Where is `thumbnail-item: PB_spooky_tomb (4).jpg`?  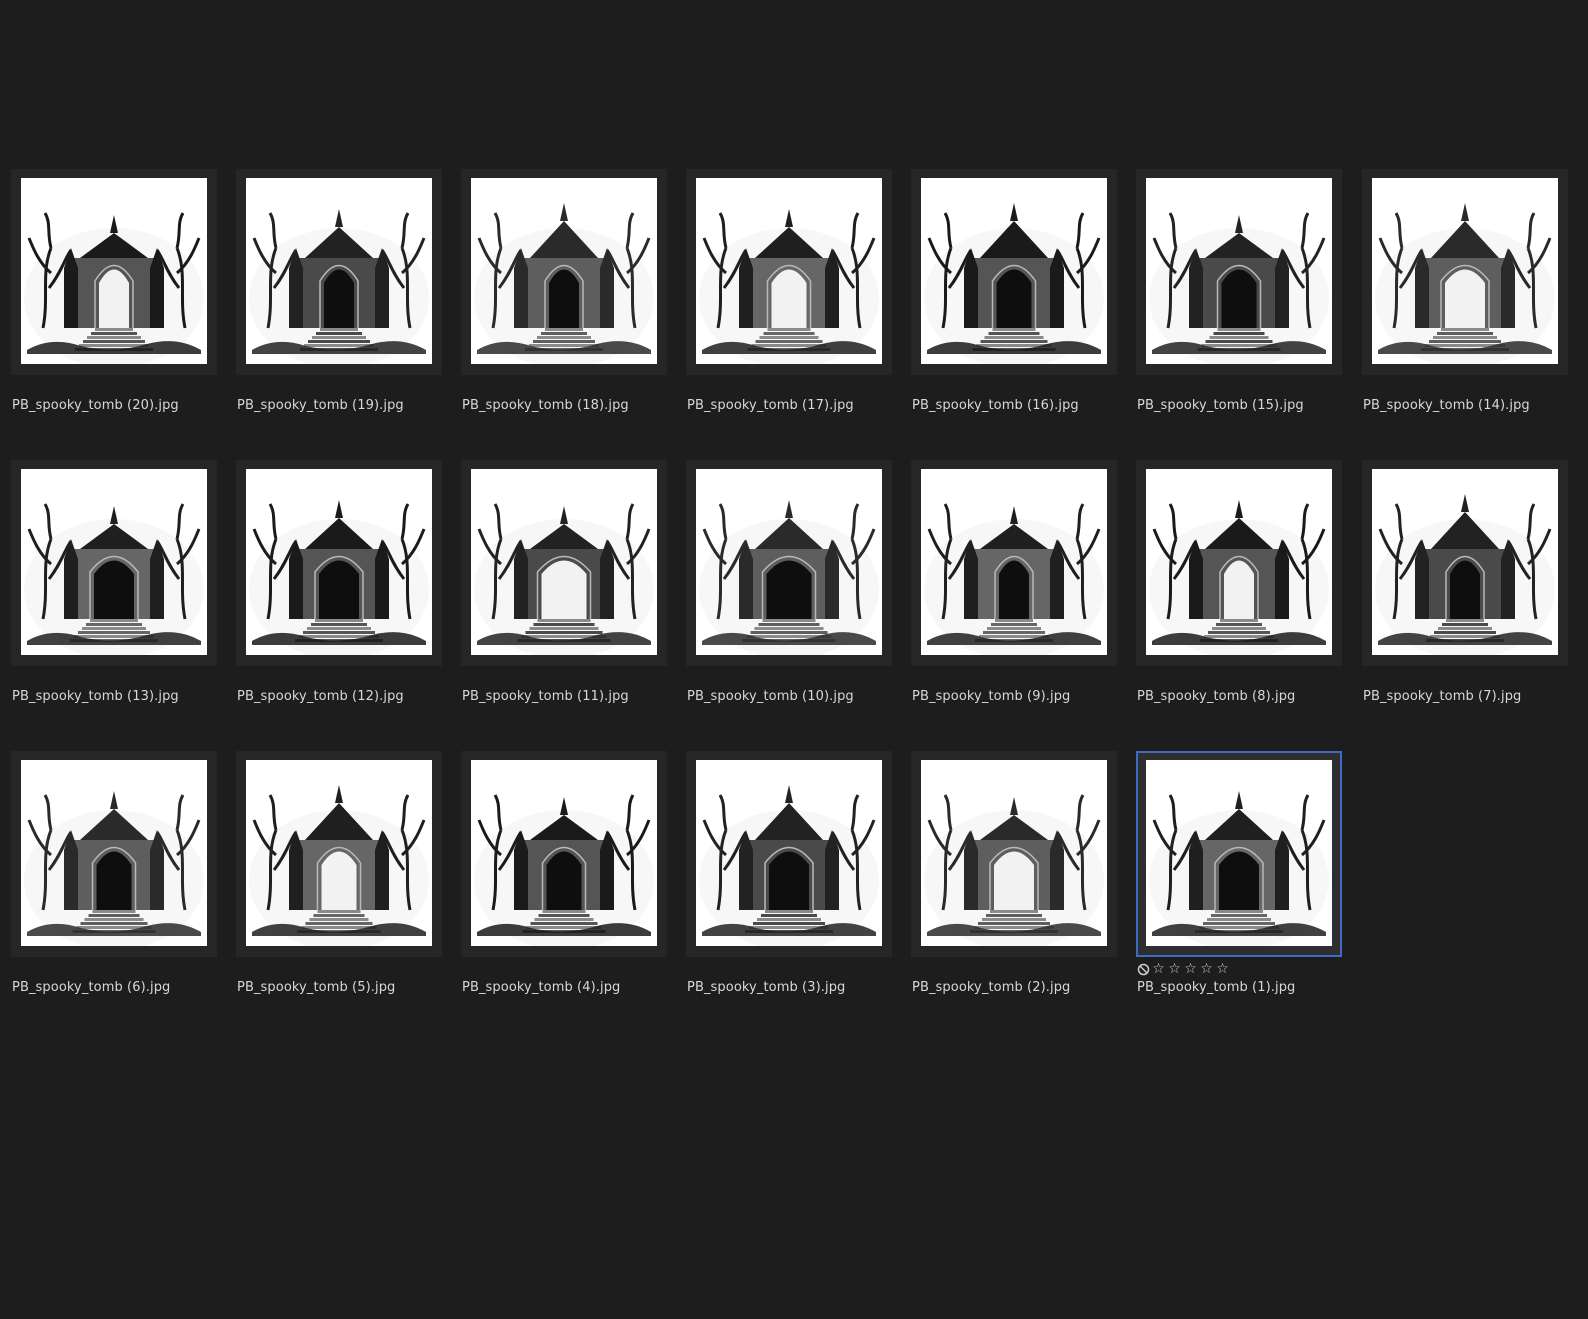 thumbnail-item: PB_spooky_tomb (4).jpg is located at coordinates (562, 881).